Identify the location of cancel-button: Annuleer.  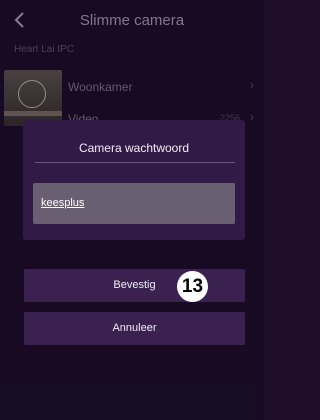
(134, 328).